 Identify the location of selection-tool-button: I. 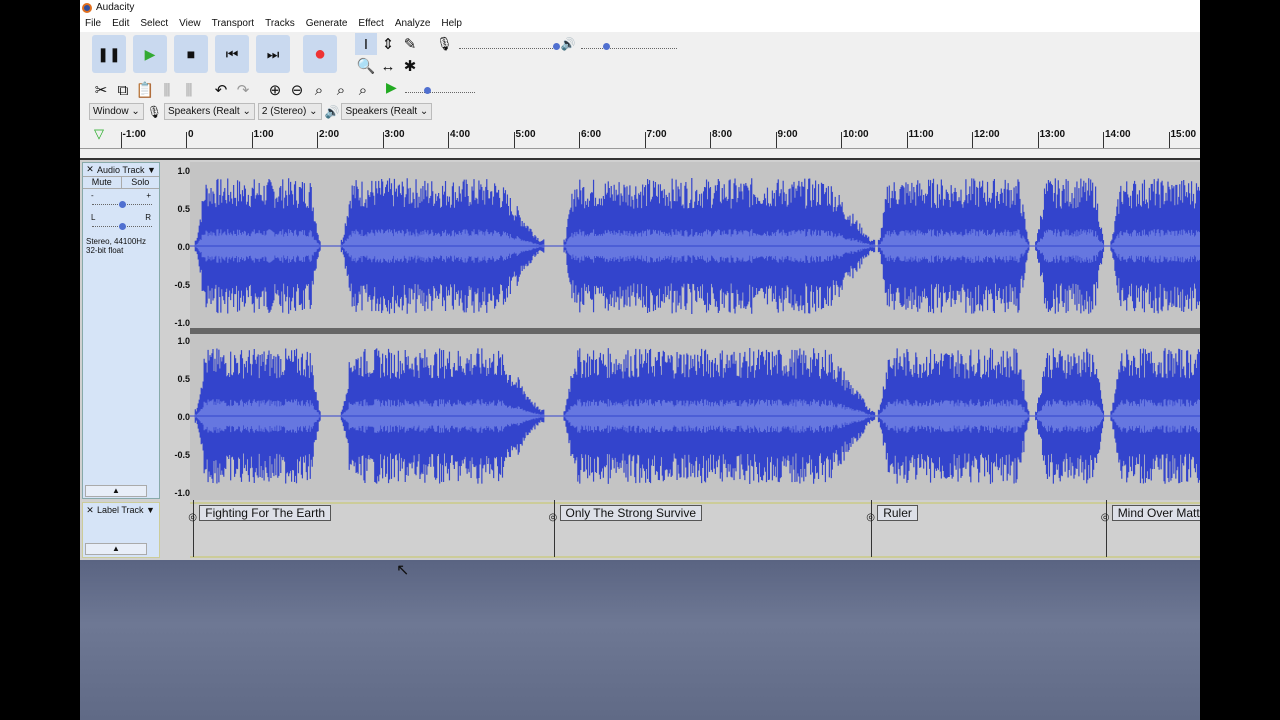
(366, 44).